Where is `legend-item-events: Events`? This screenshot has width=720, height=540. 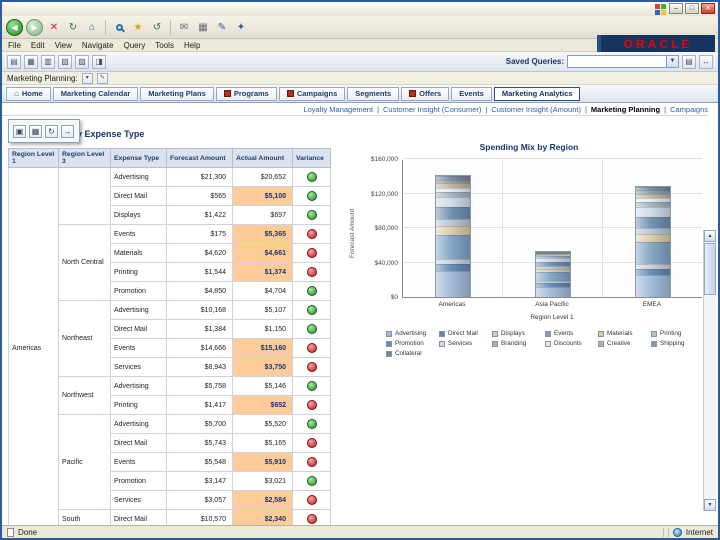
legend-item-events: Events is located at coordinates (571, 333).